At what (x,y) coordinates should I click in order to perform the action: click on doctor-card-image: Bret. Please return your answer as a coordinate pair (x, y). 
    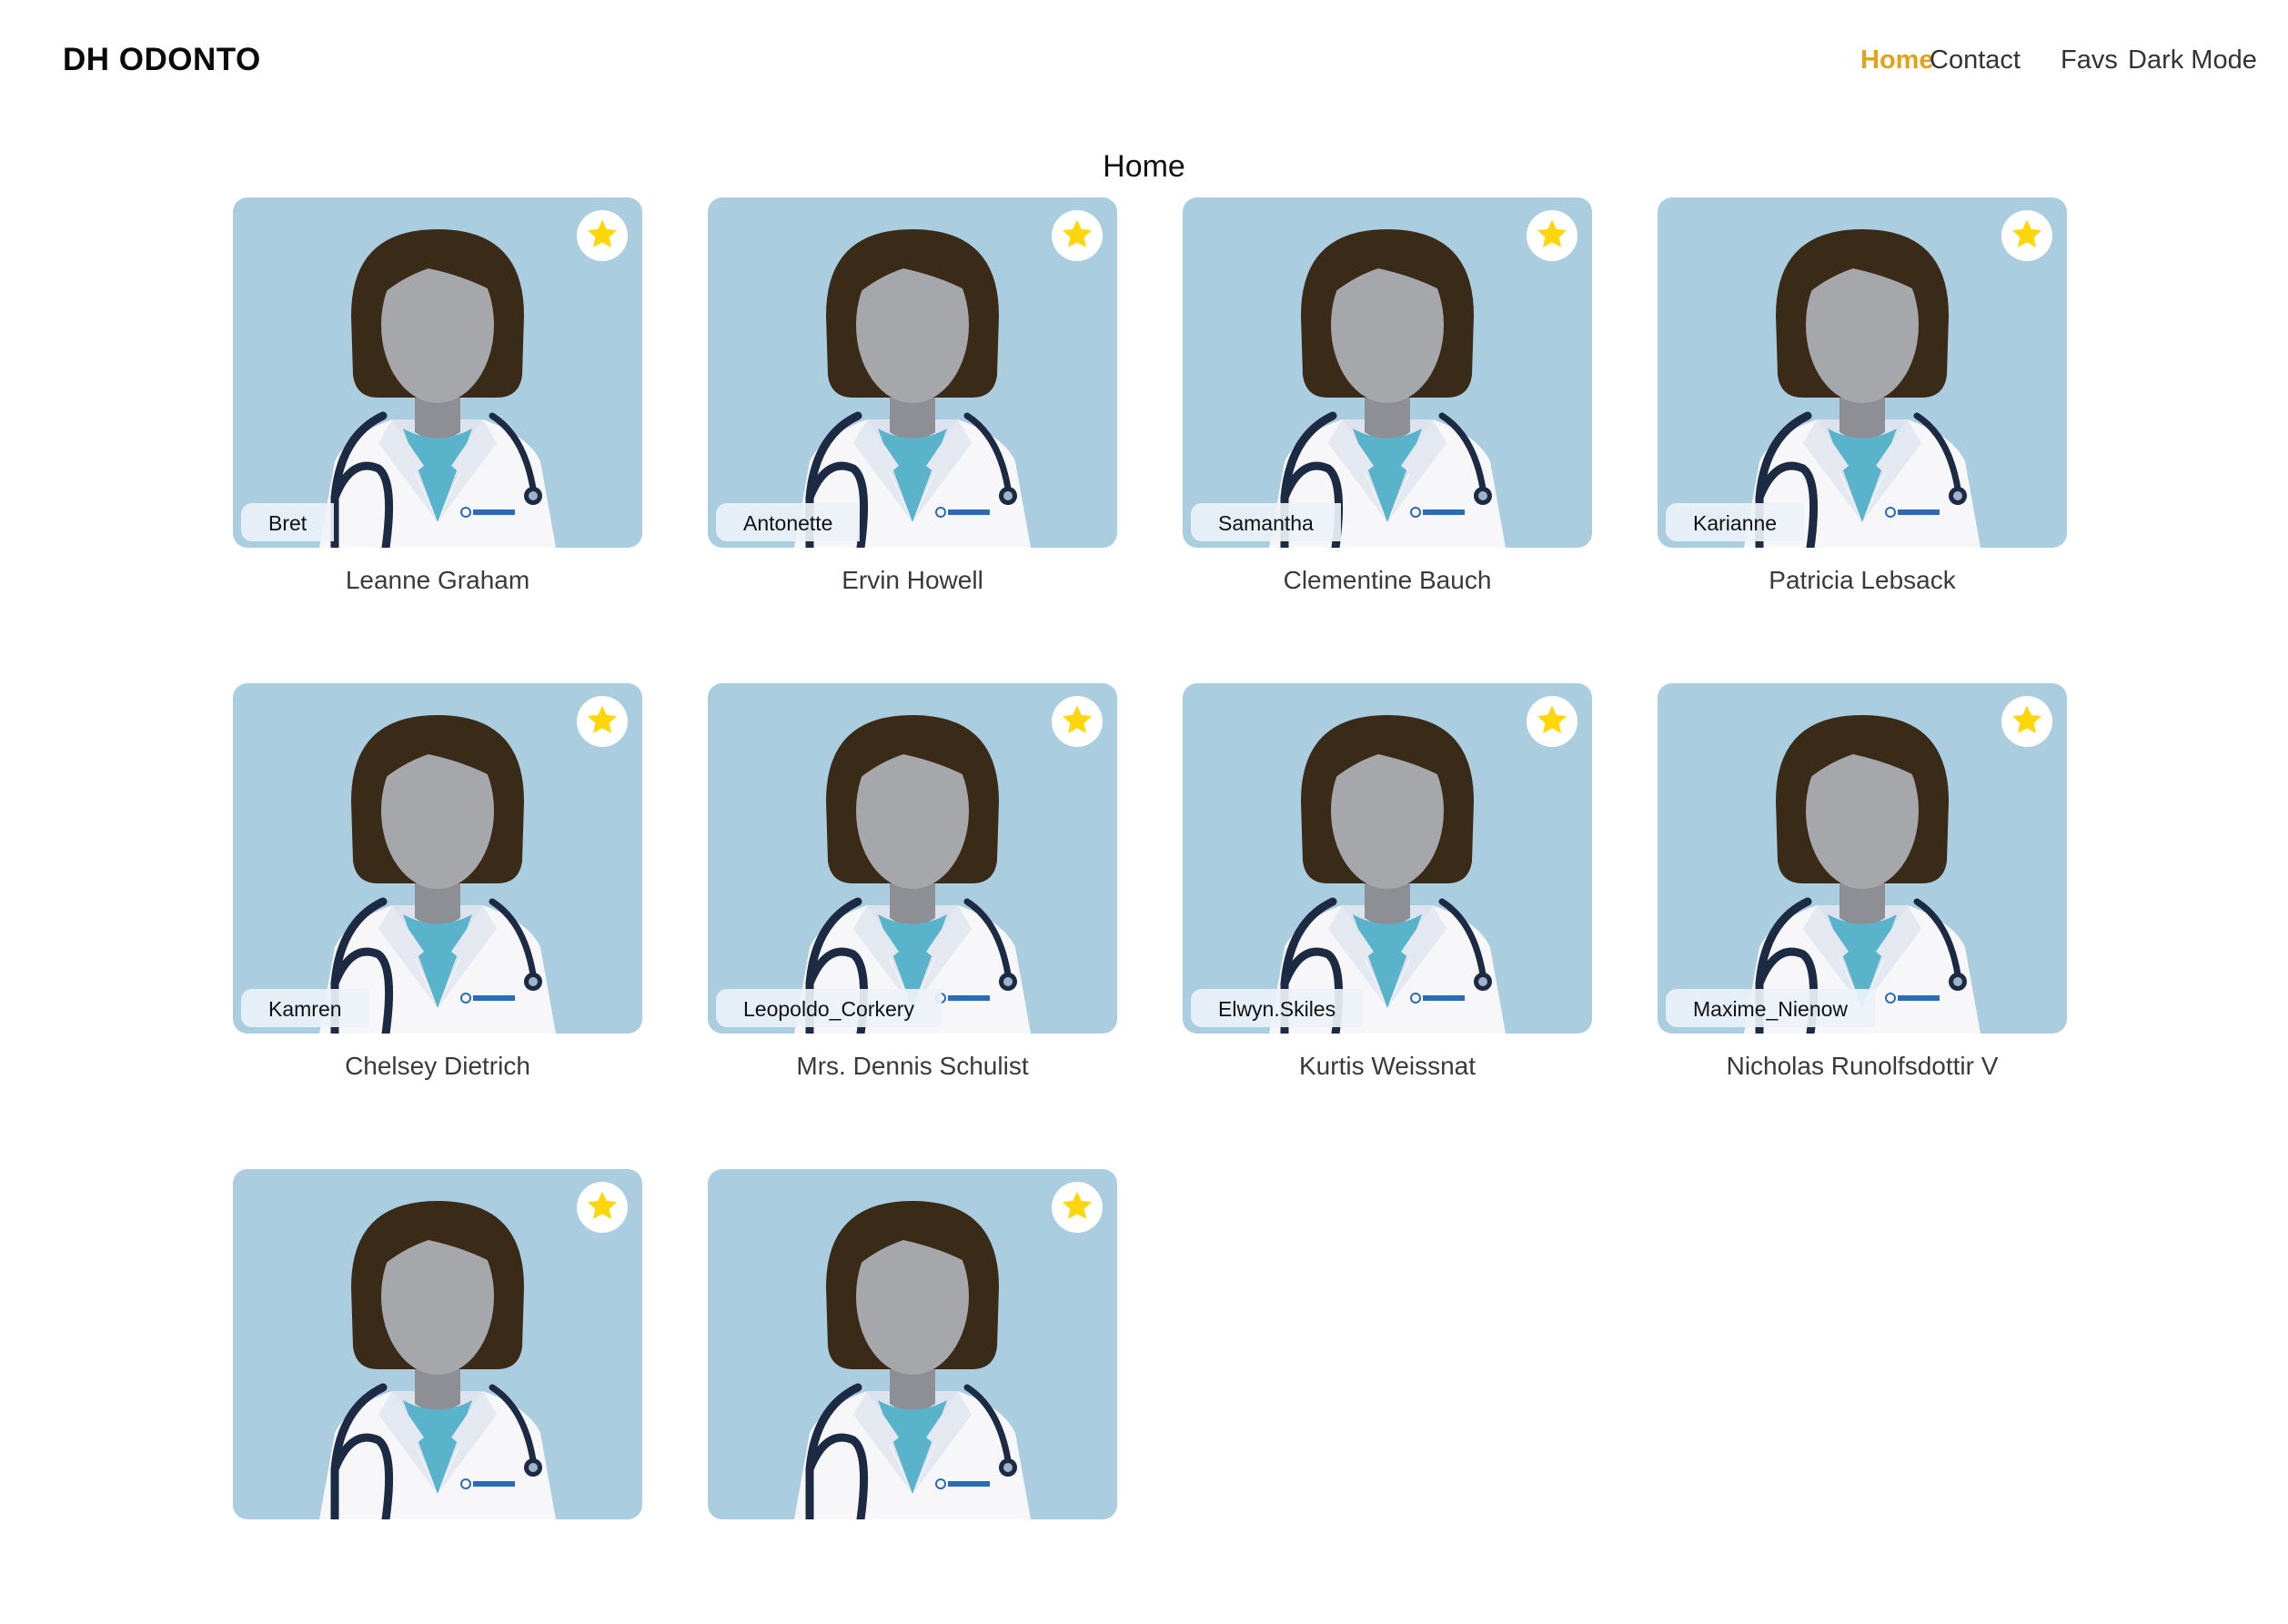
    Looking at the image, I should click on (437, 372).